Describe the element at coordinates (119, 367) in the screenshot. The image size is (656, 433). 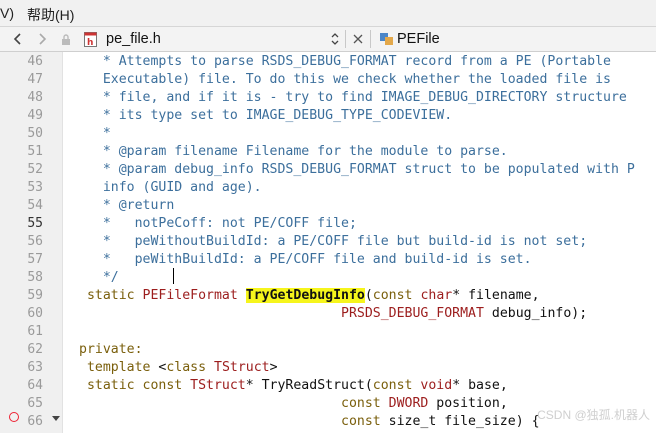
I see `code-token: template` at that location.